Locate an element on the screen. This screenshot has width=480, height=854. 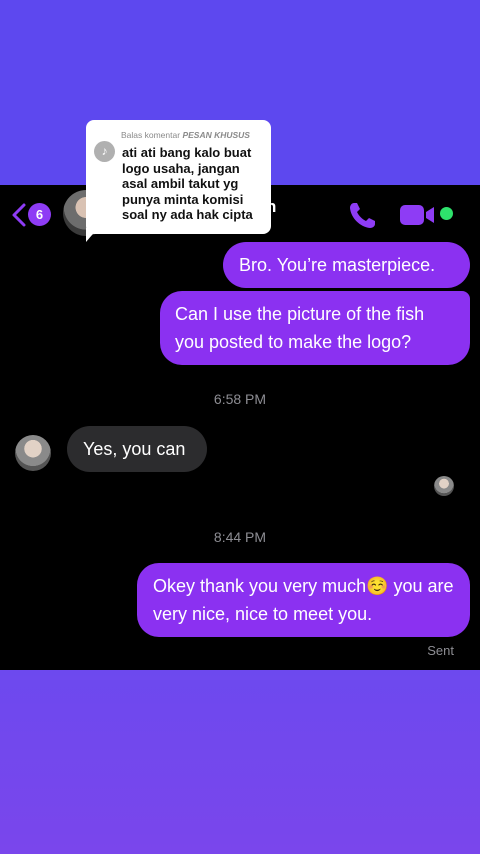
online-indicator is located at coordinates (446, 213).